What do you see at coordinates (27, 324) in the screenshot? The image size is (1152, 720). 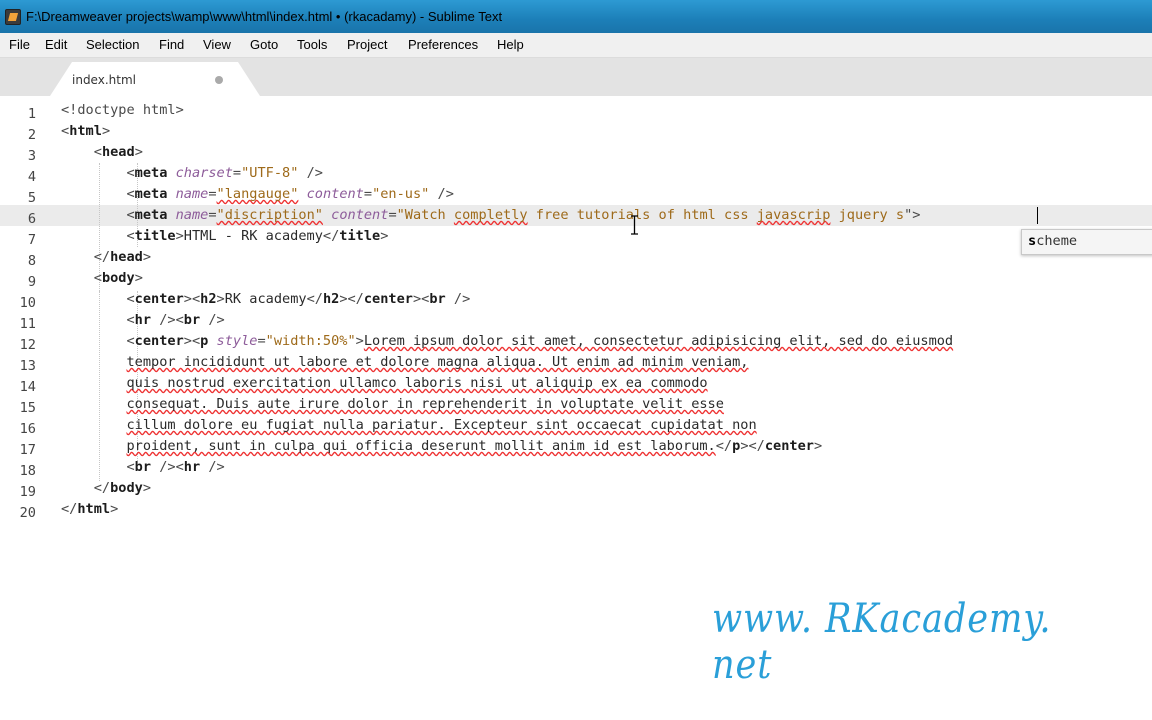 I see `line-number: 11` at bounding box center [27, 324].